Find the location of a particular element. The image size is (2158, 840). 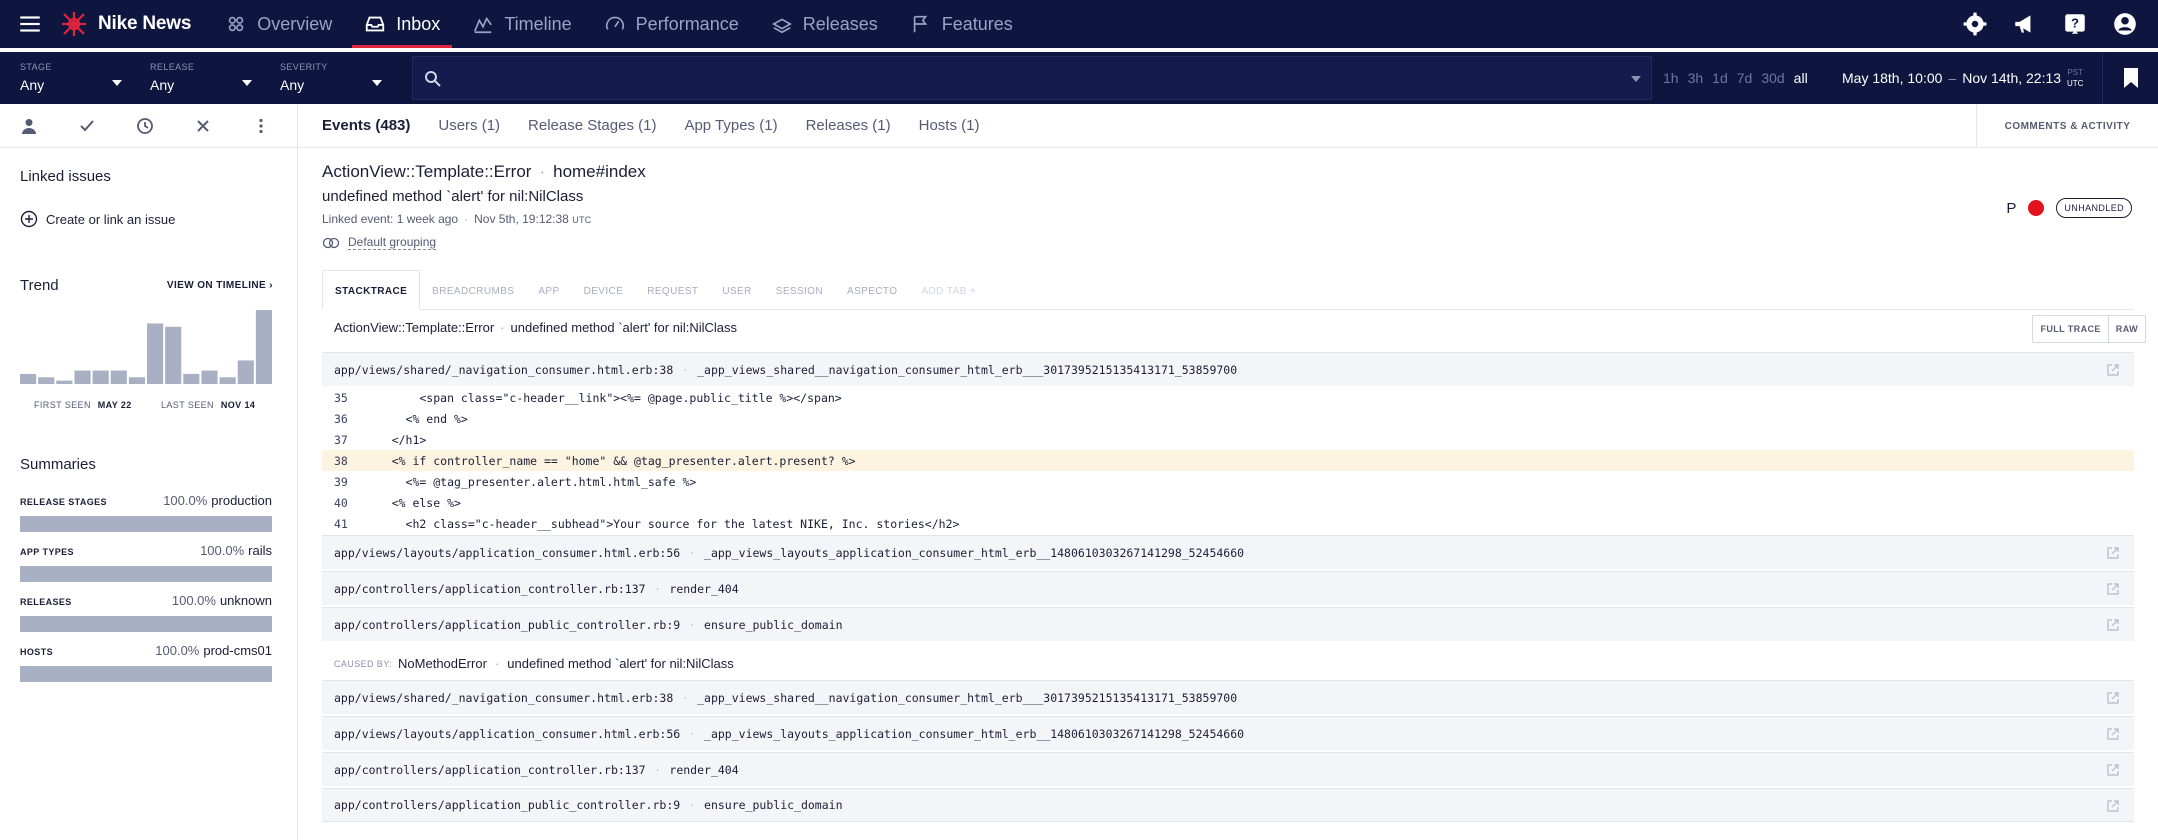

bookmark-button is located at coordinates (2130, 78).